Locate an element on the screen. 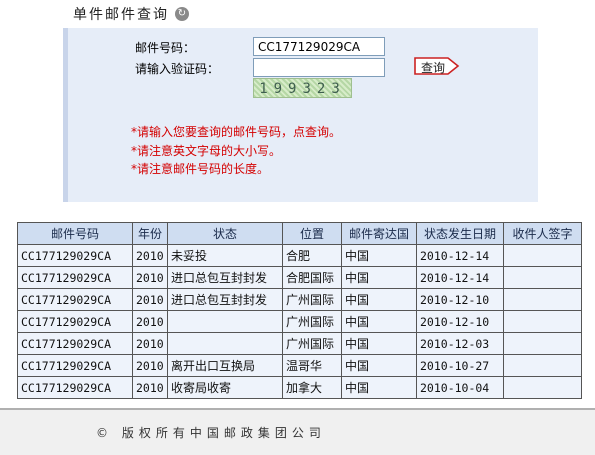 The height and width of the screenshot is (455, 595). column-header: 位置 is located at coordinates (312, 233).